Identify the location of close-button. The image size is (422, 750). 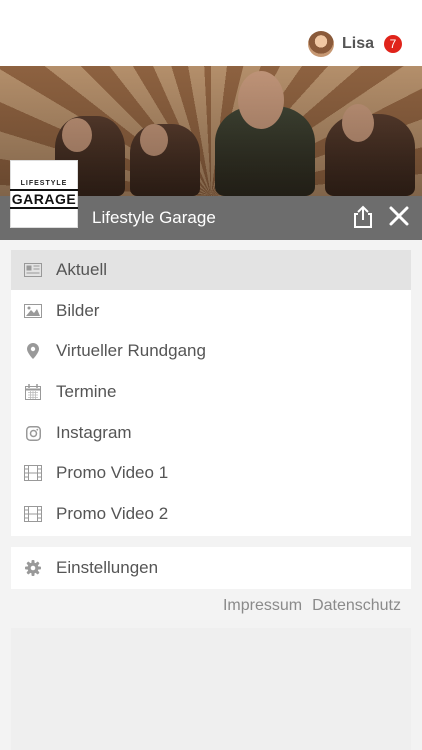
(399, 216).